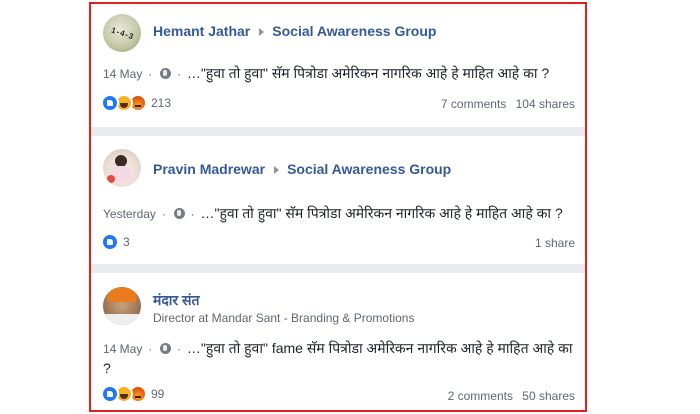  Describe the element at coordinates (122, 294) in the screenshot. I see `avatar-turban` at that location.